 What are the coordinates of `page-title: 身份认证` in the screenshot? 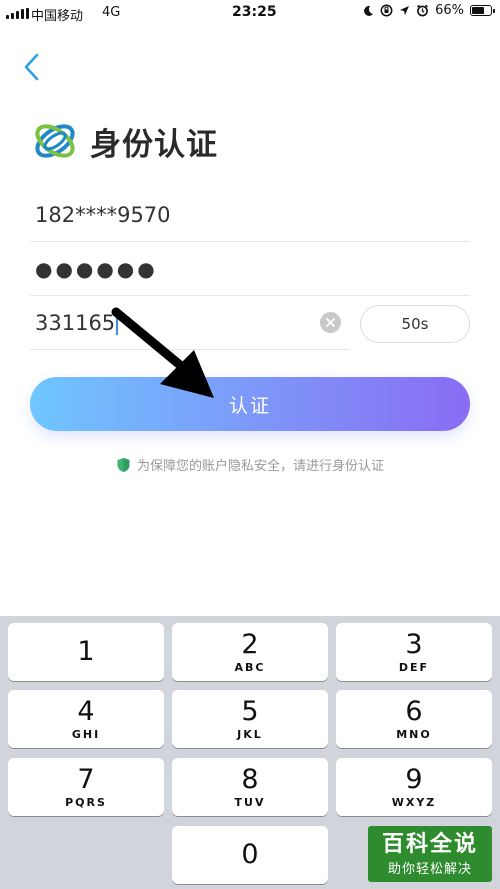 It's located at (154, 144).